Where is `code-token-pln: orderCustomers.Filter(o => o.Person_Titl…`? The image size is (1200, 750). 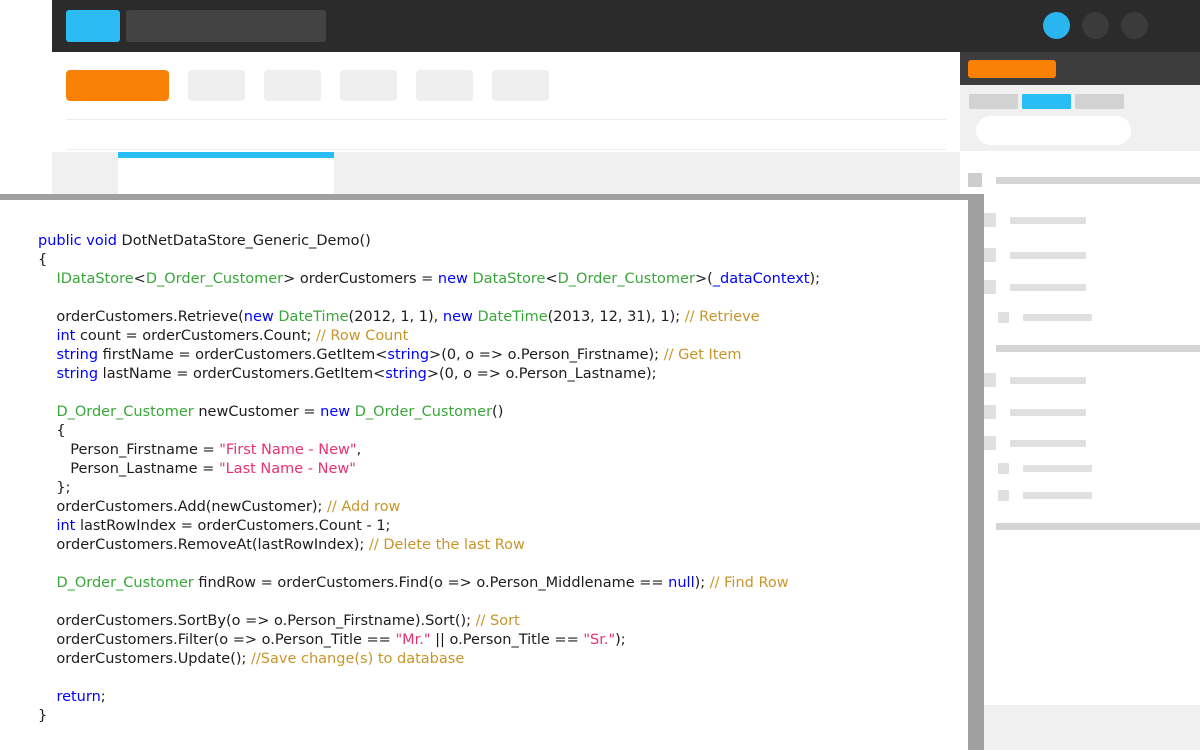
code-token-pln: orderCustomers.Filter(o => o.Person_Titl… is located at coordinates (217, 640).